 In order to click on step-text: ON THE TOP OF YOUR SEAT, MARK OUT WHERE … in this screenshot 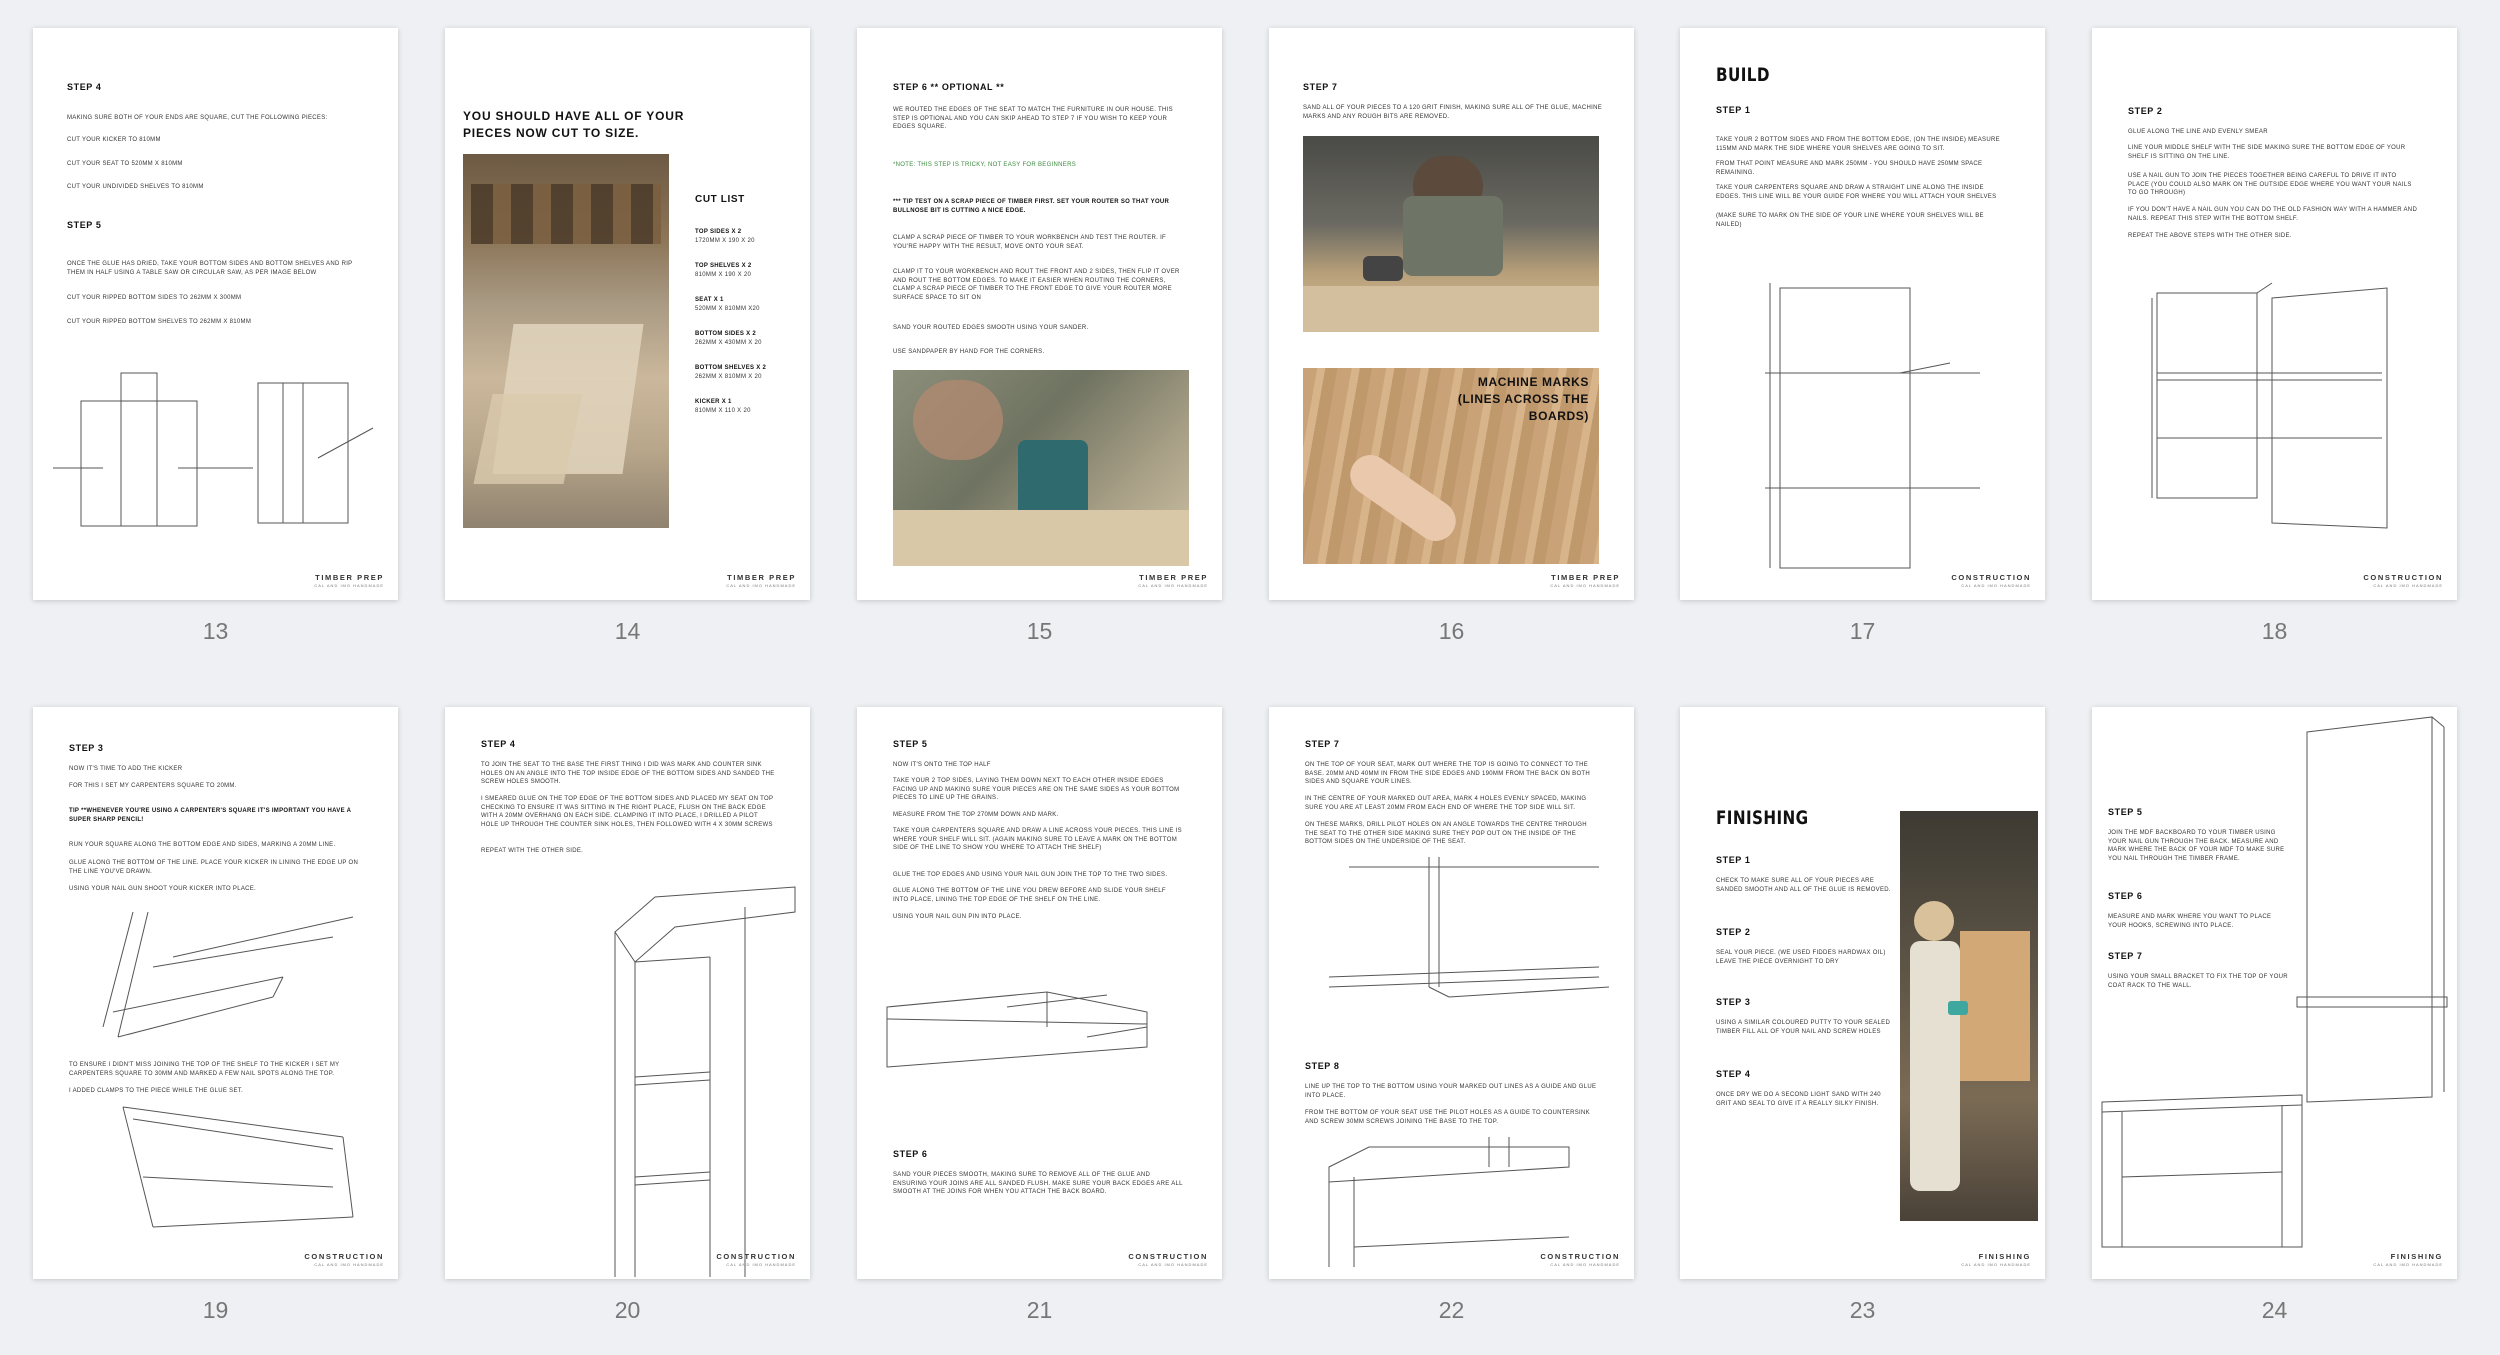, I will do `click(1448, 773)`.